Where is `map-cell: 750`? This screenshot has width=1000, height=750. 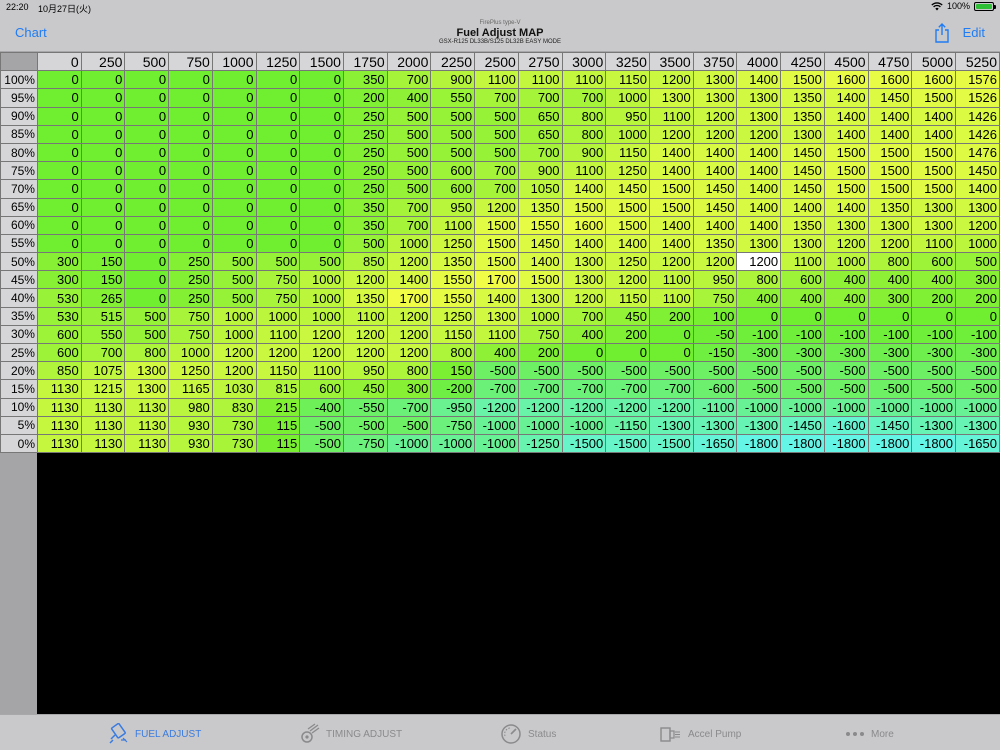 map-cell: 750 is located at coordinates (715, 298).